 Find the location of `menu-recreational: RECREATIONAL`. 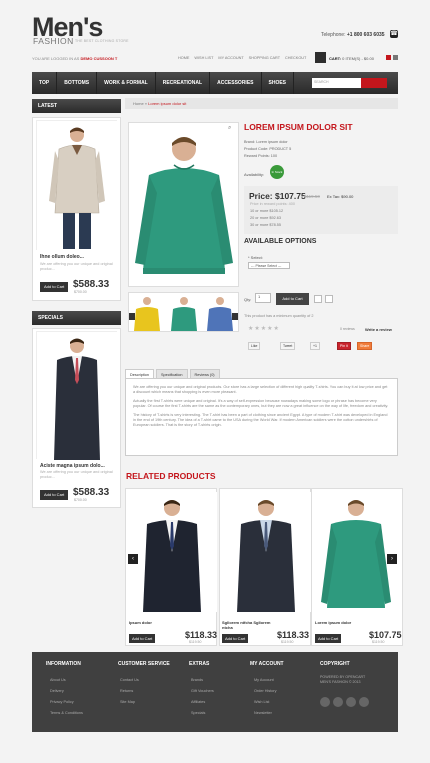

menu-recreational: RECREATIONAL is located at coordinates (183, 83).